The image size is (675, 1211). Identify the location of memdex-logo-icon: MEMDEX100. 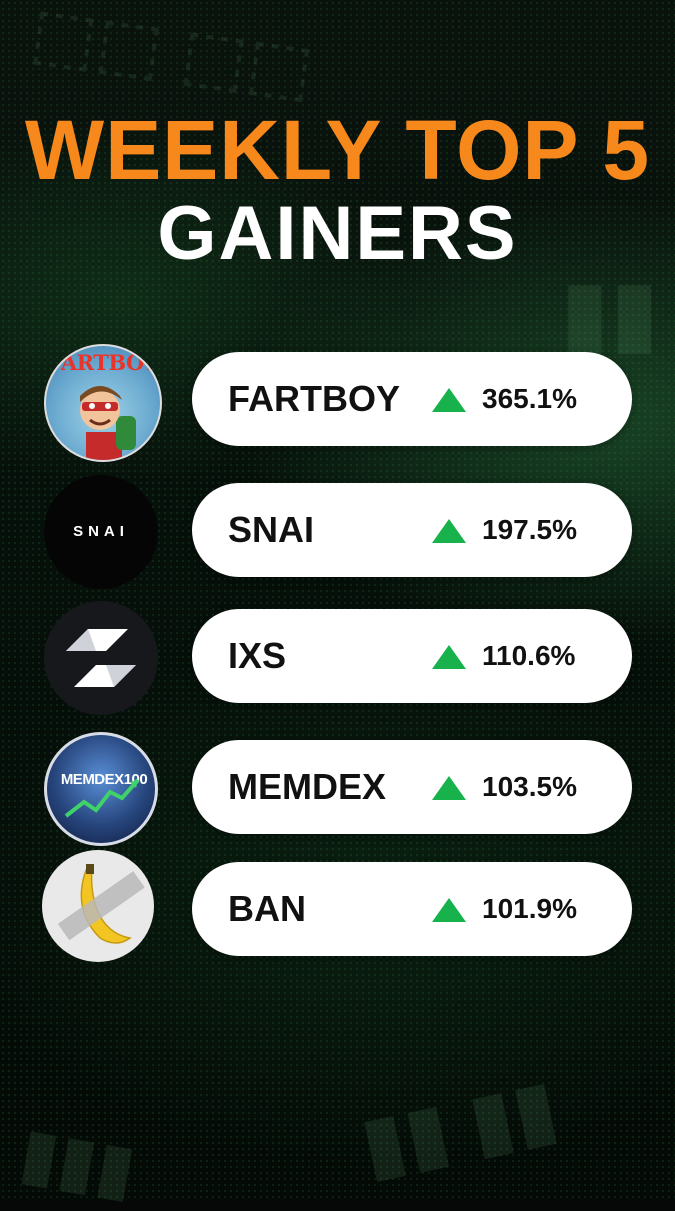
(101, 789).